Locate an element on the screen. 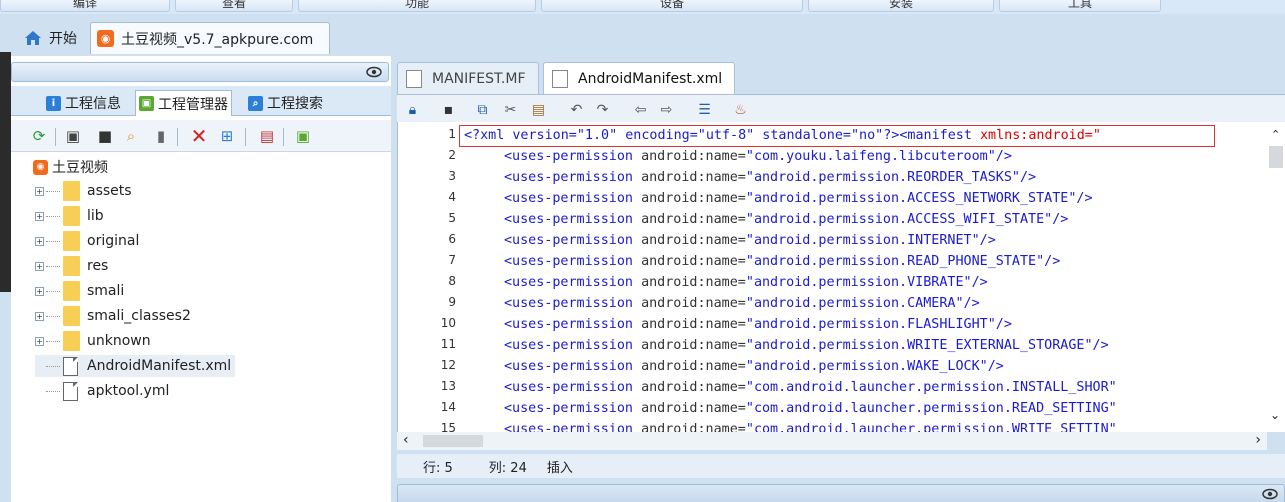 The image size is (1285, 502). tree-folder-label: res is located at coordinates (98, 266).